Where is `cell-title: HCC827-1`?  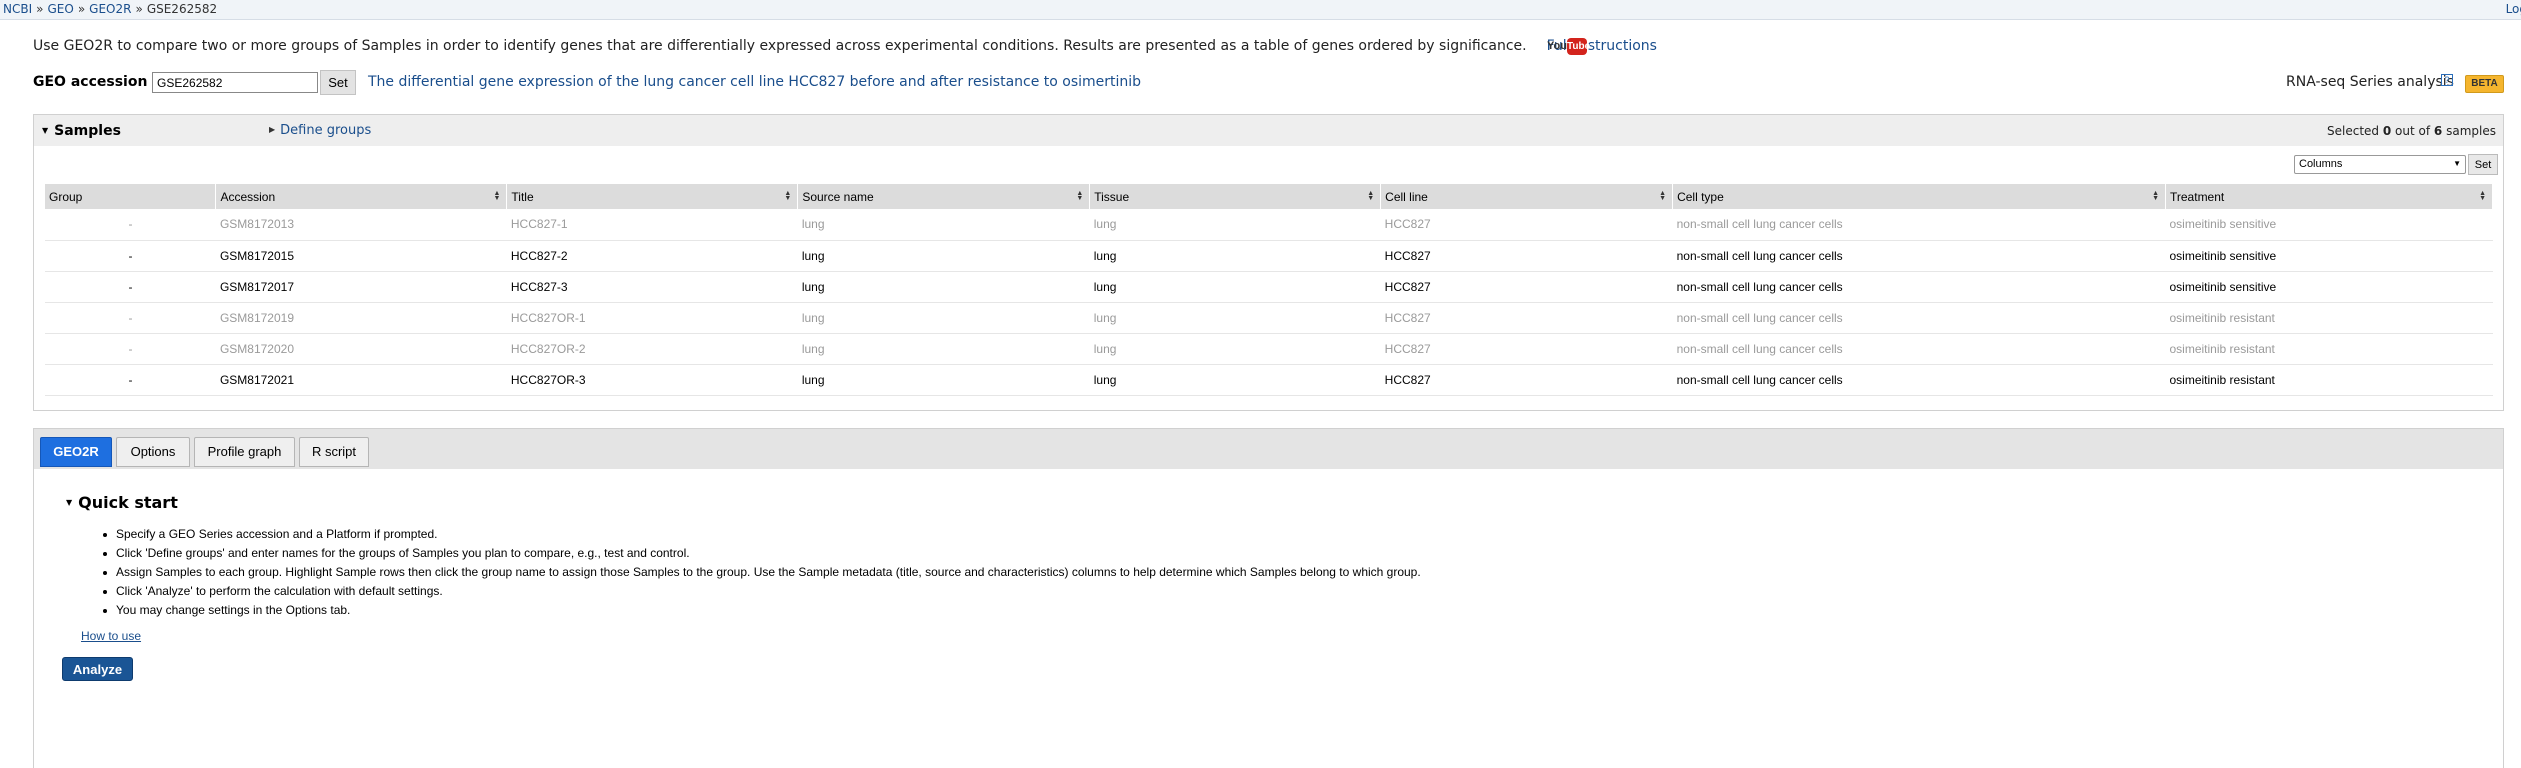
cell-title: HCC827-1 is located at coordinates (652, 225).